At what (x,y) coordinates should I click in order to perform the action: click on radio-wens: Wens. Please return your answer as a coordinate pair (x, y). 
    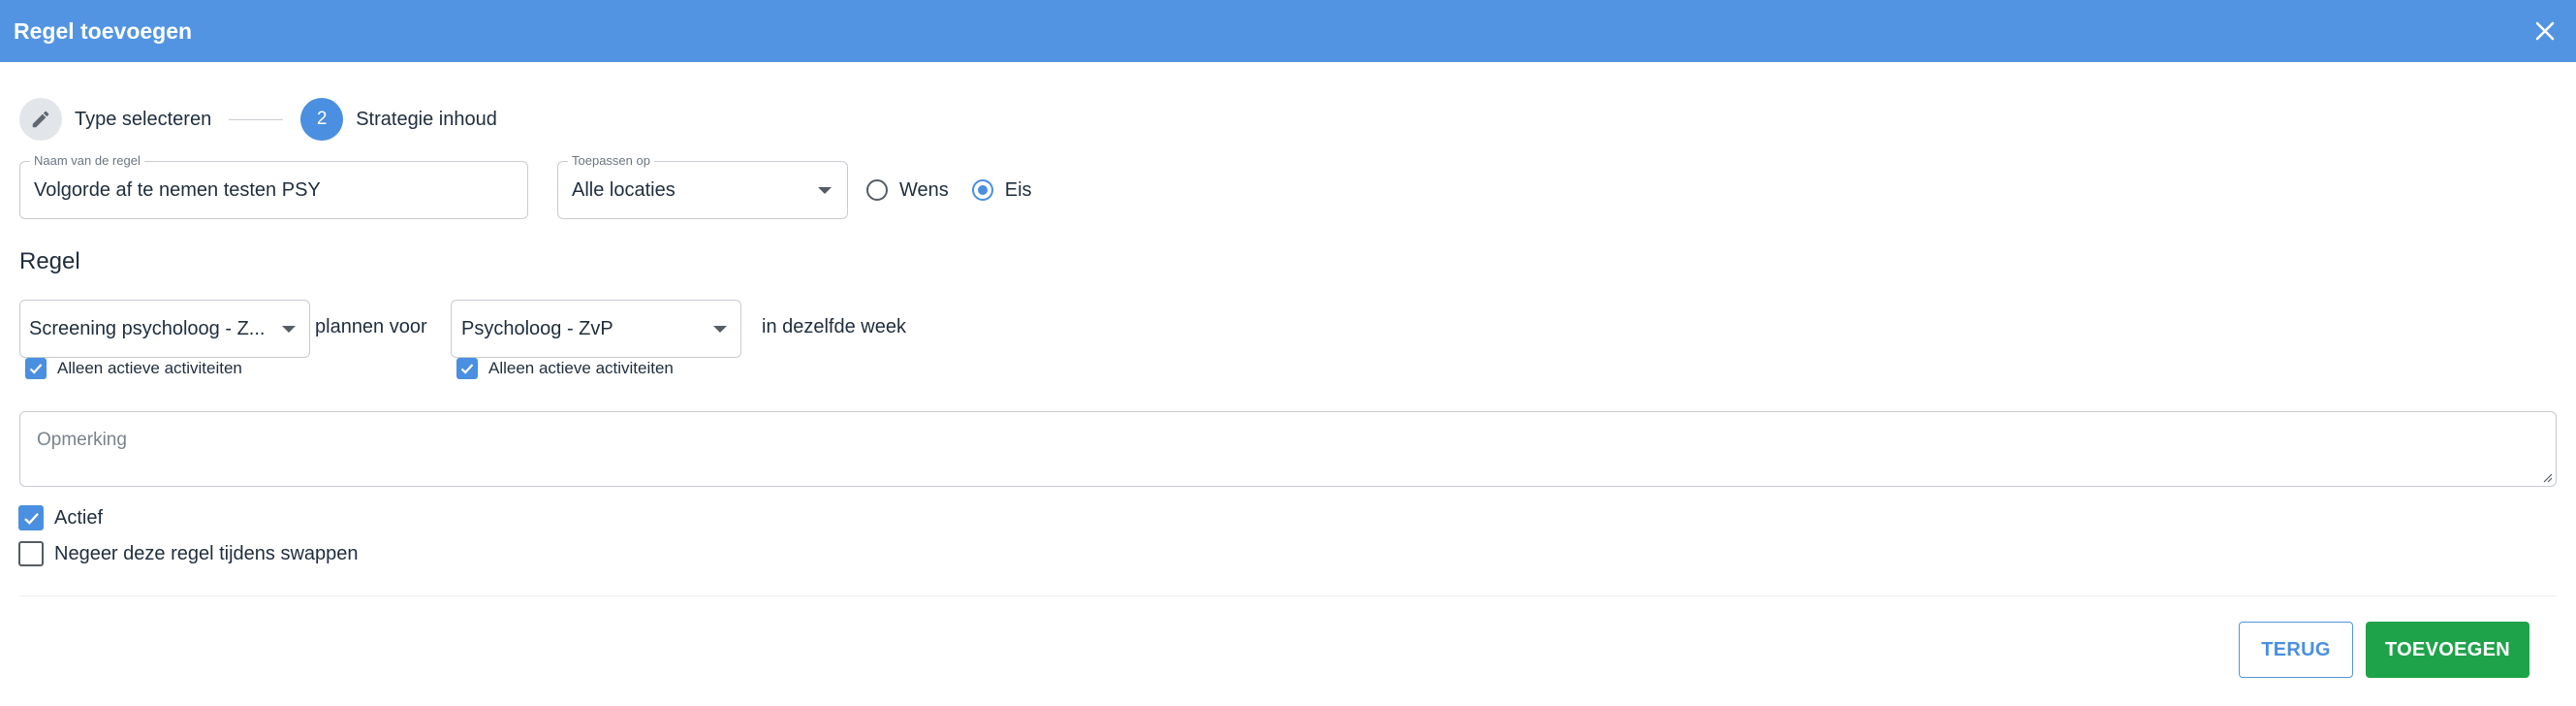
    Looking at the image, I should click on (907, 190).